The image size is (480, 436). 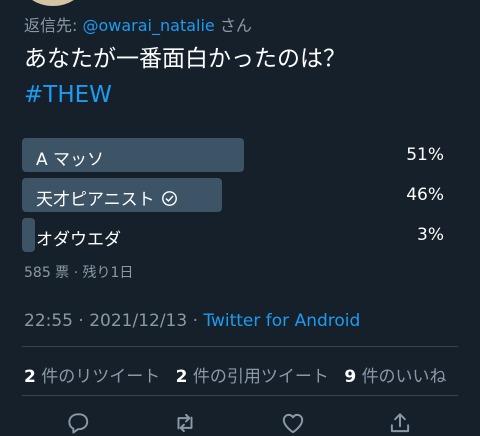 I want to click on poll-option-label: A マッソ, so click(x=70, y=160).